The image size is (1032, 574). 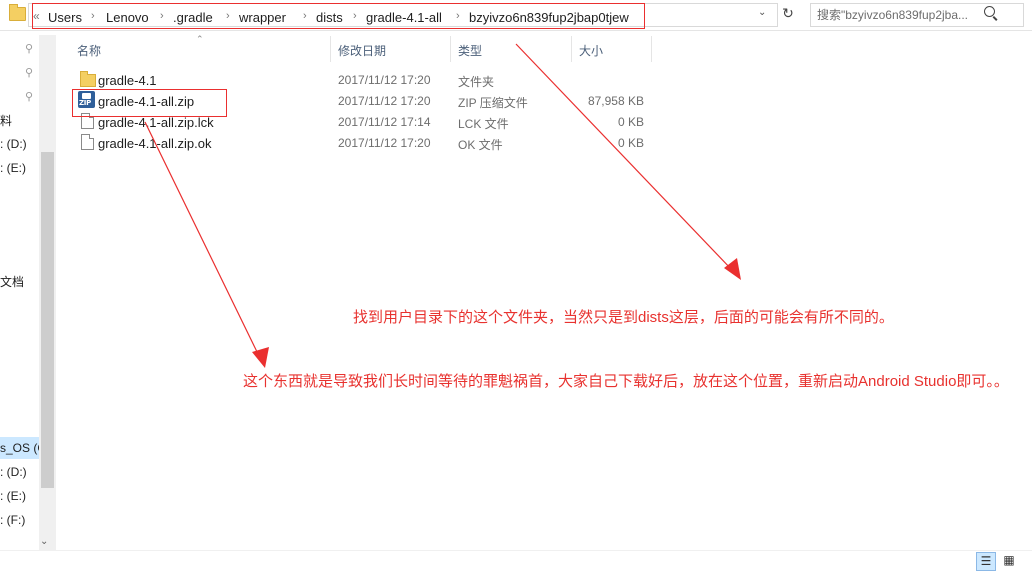 I want to click on details-view-icon: ☰, so click(x=986, y=561).